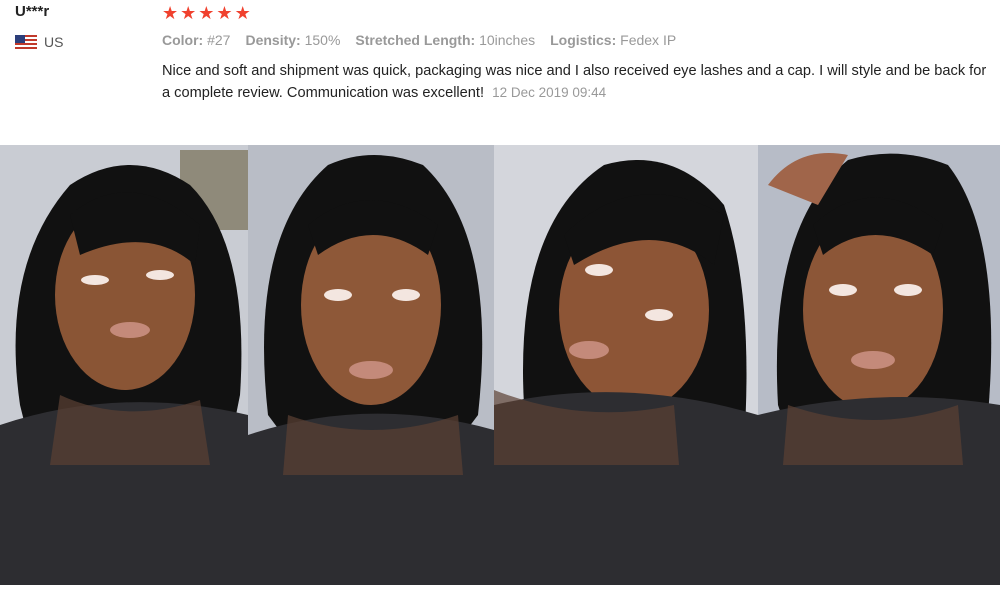 The width and height of the screenshot is (1000, 595). I want to click on reviewer-country: US, so click(39, 42).